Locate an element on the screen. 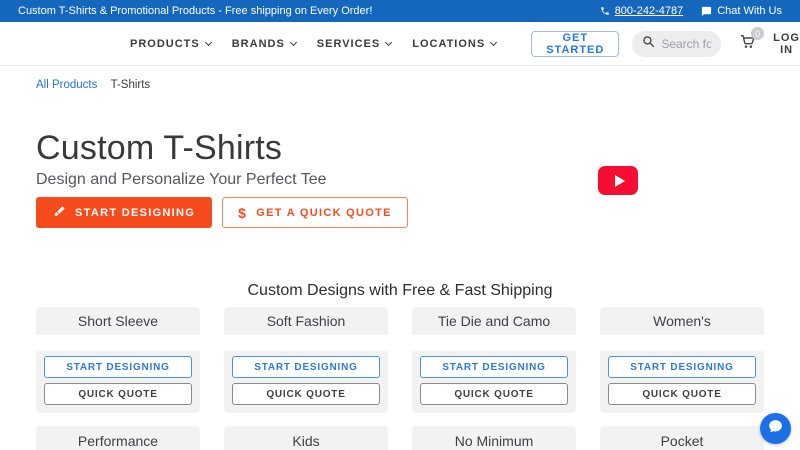  cart-count-badge: 0 is located at coordinates (758, 33).